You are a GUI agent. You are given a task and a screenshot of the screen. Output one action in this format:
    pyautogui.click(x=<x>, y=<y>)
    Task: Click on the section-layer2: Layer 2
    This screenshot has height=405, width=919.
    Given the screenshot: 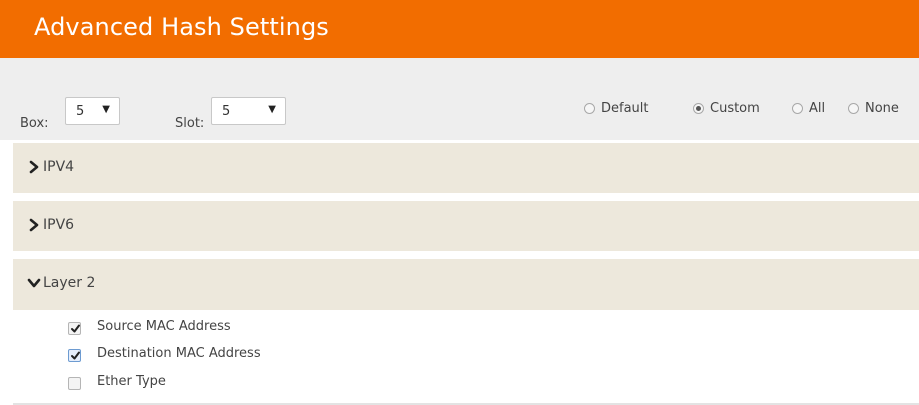 What is the action you would take?
    pyautogui.click(x=466, y=284)
    